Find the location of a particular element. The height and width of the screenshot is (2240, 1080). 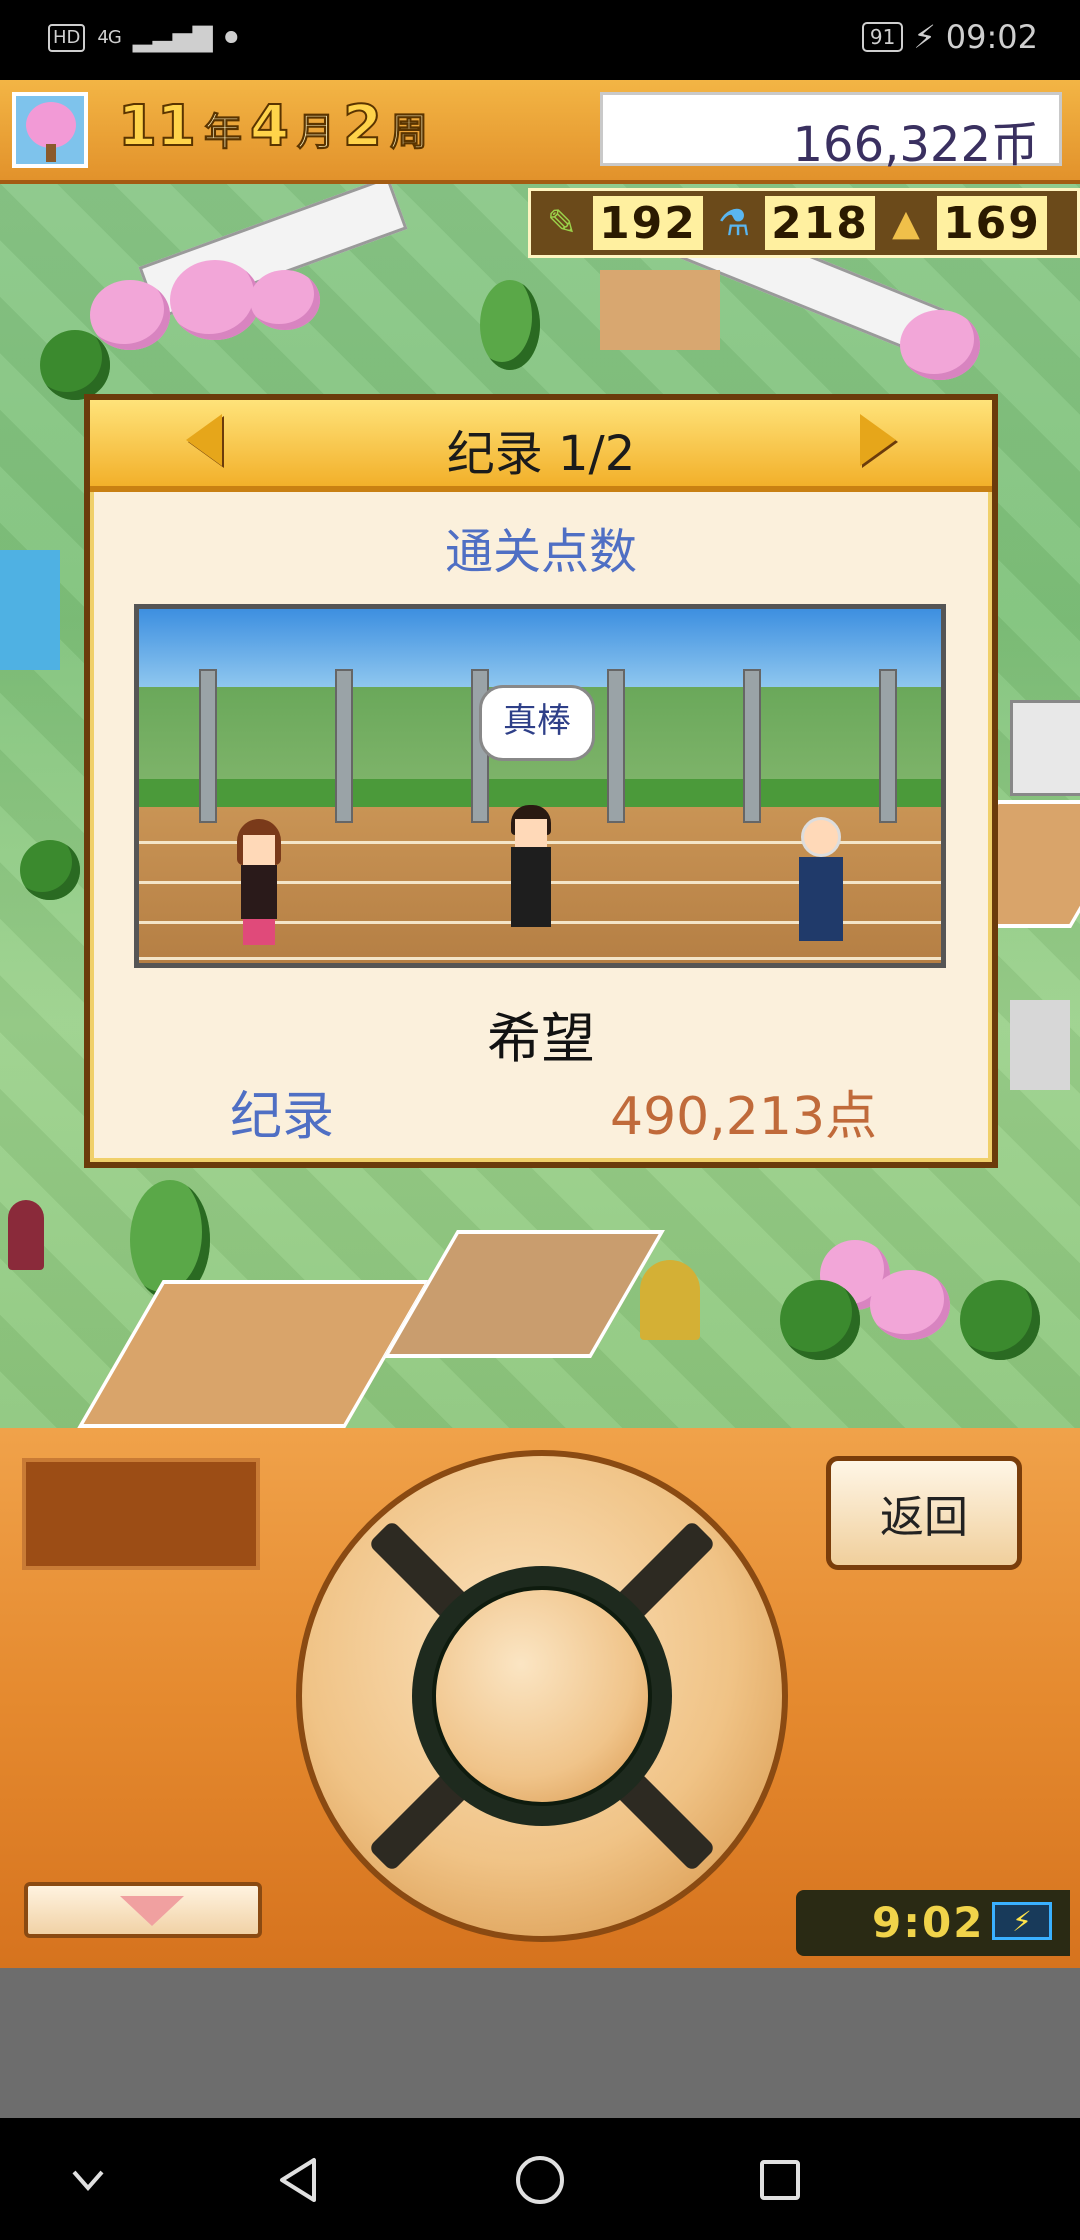

game-clock: 9:02 ⚡ is located at coordinates (933, 1923).